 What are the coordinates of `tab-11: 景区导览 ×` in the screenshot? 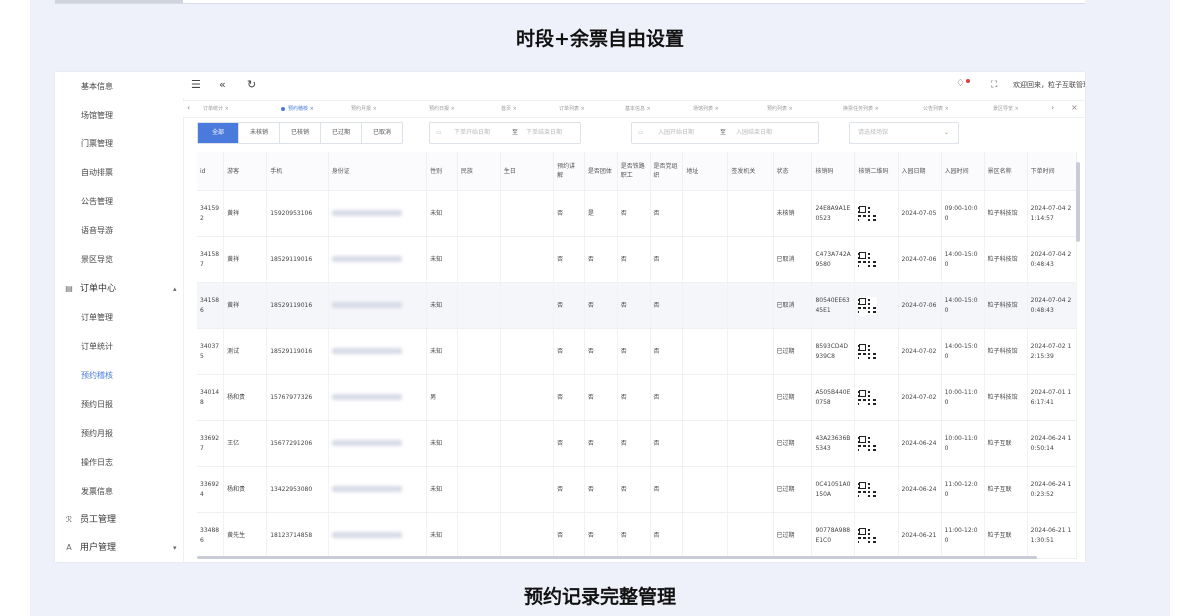 It's located at (1006, 109).